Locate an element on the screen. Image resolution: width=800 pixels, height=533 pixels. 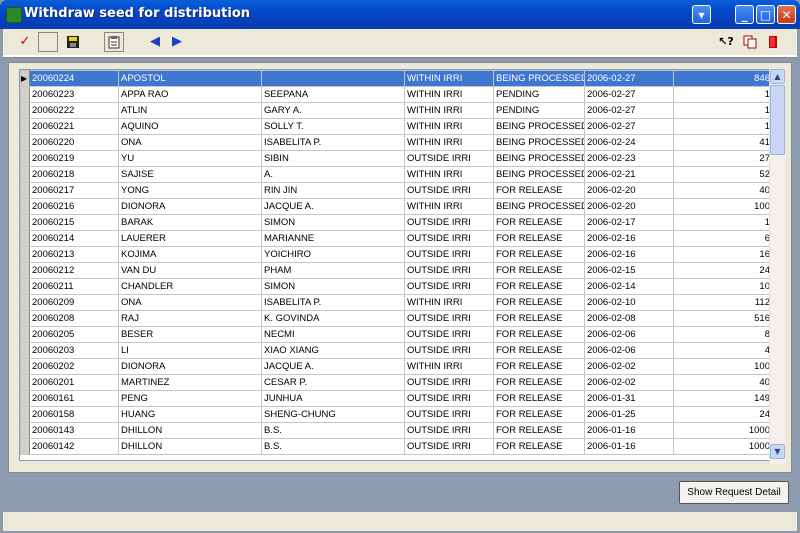
last-name-cell: BARAK is located at coordinates (190, 222).